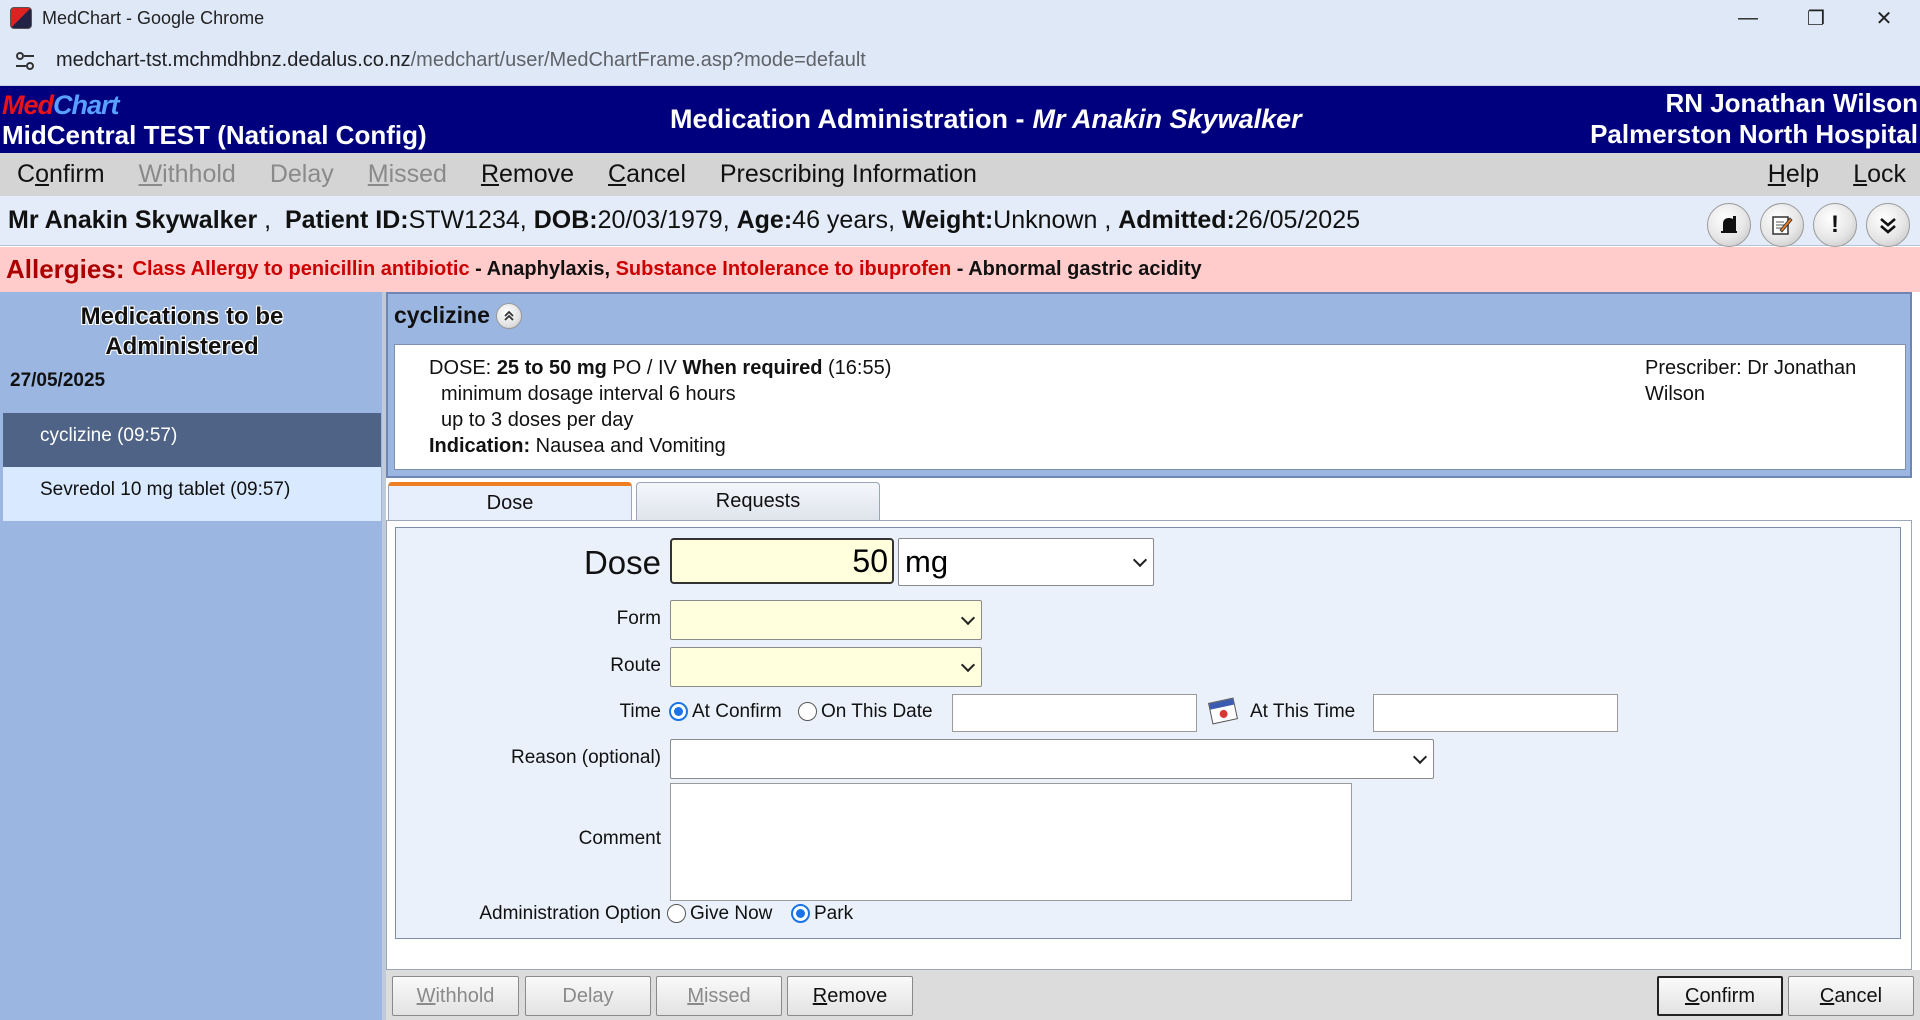 The height and width of the screenshot is (1020, 1920). I want to click on patient-weight: Unknown, so click(1045, 220).